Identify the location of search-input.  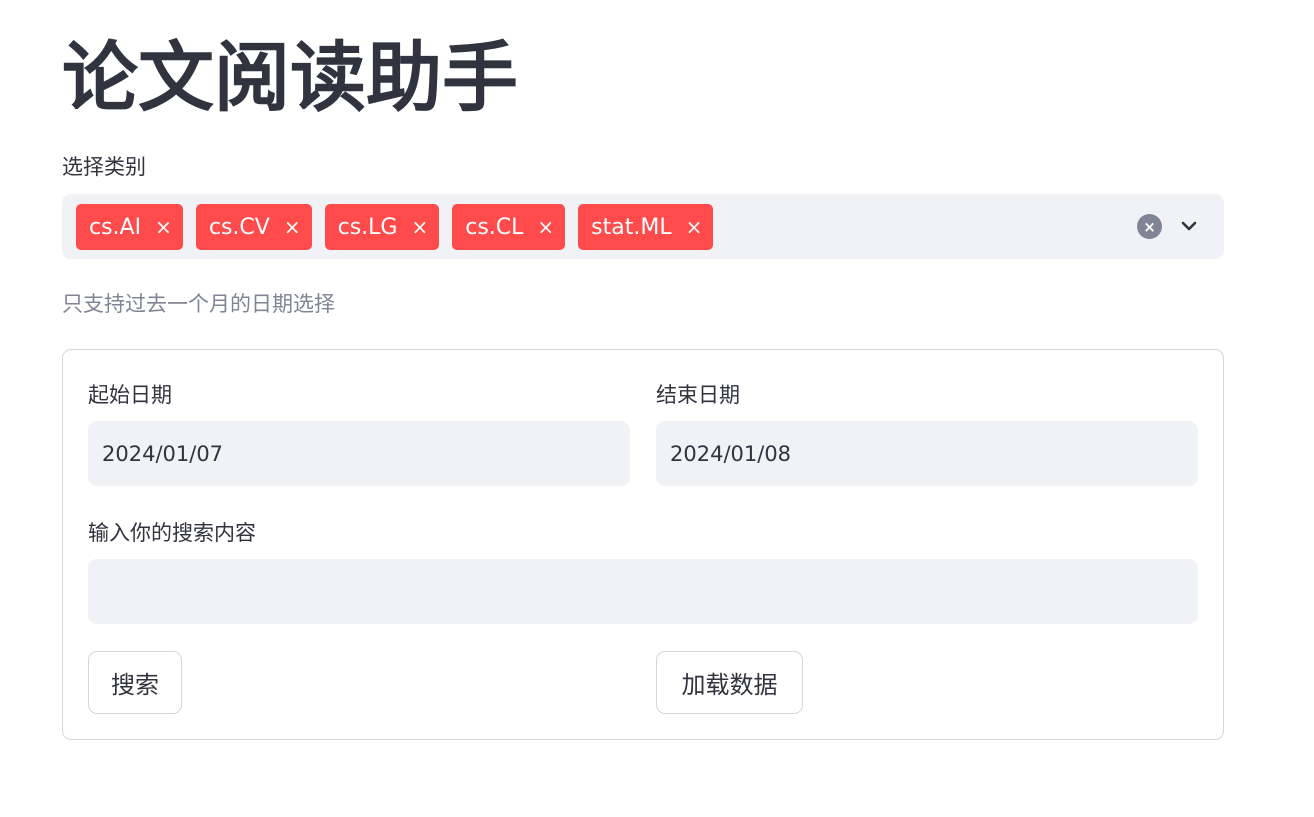
(643, 591).